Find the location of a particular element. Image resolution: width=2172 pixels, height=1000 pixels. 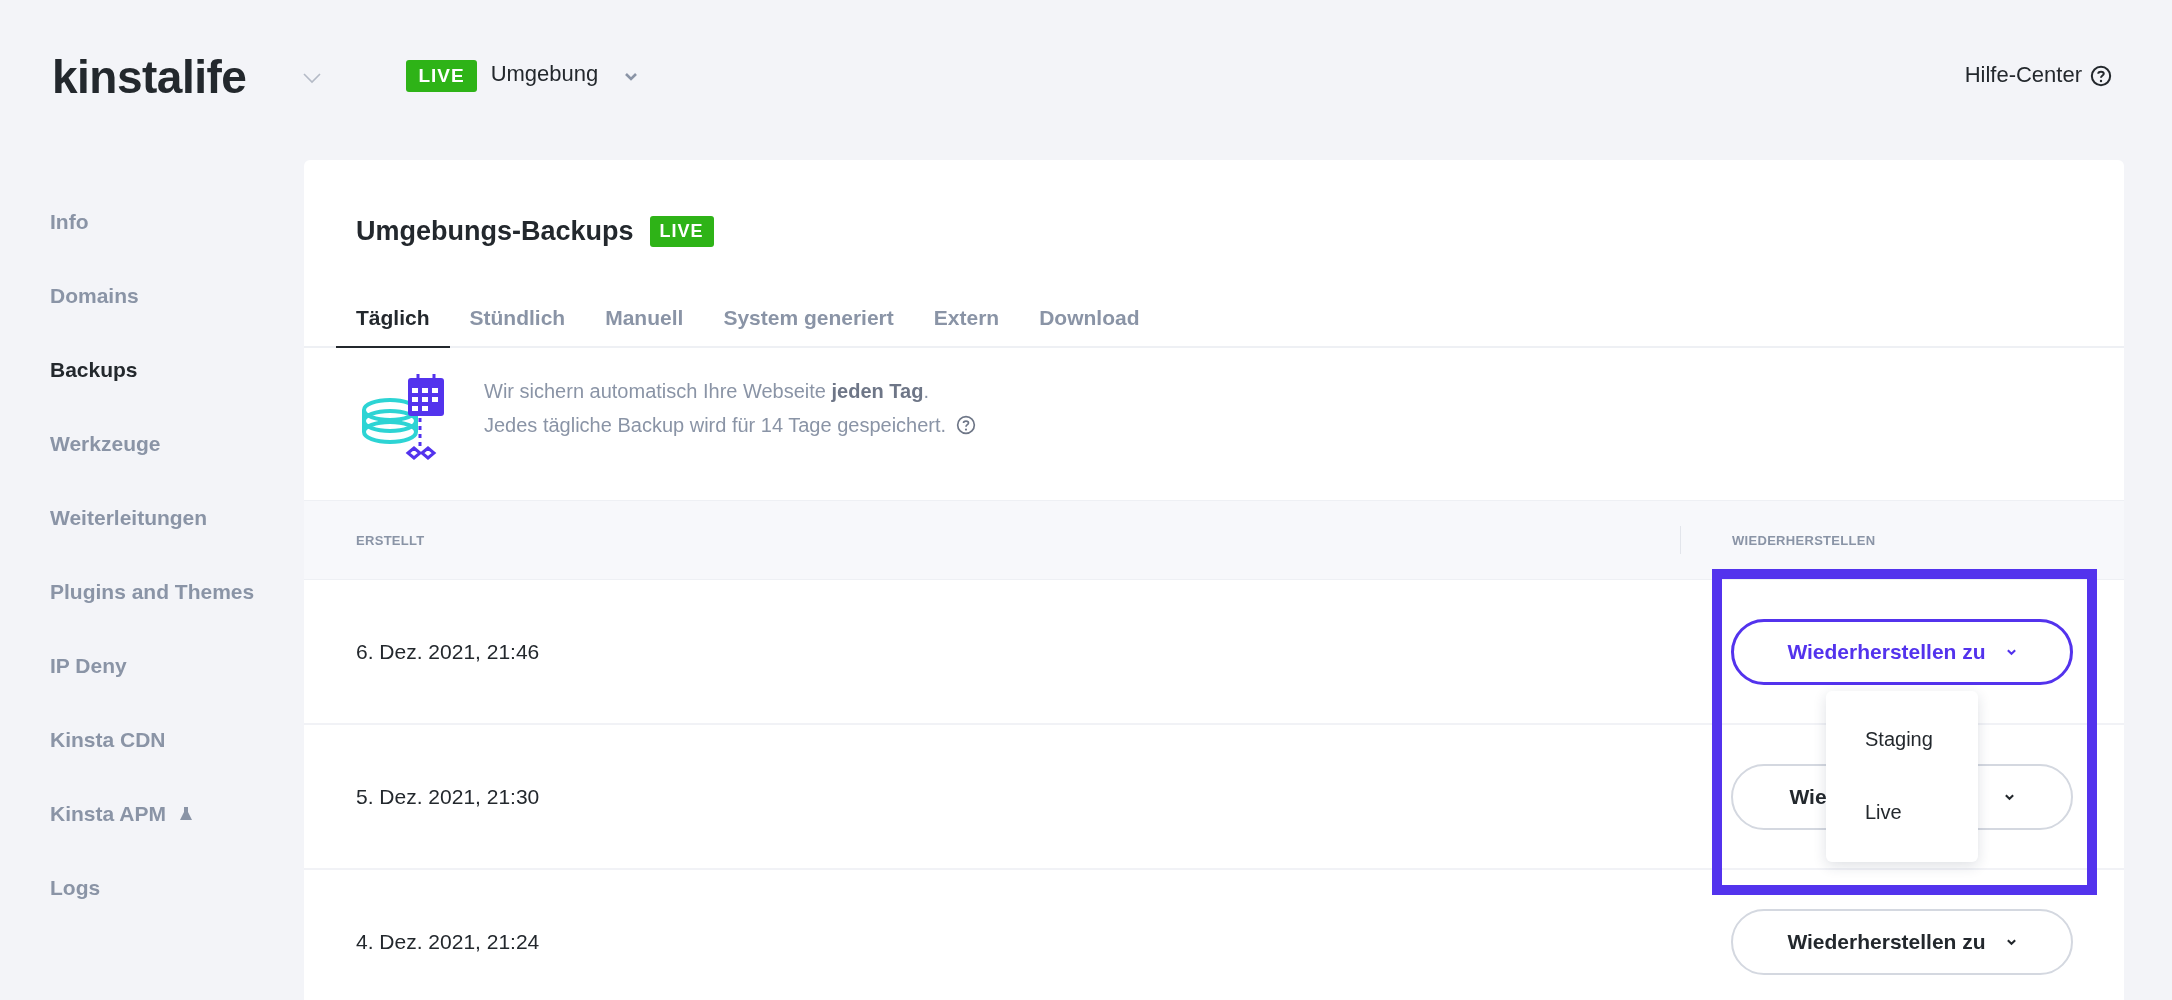

tab: System generiert is located at coordinates (808, 325).